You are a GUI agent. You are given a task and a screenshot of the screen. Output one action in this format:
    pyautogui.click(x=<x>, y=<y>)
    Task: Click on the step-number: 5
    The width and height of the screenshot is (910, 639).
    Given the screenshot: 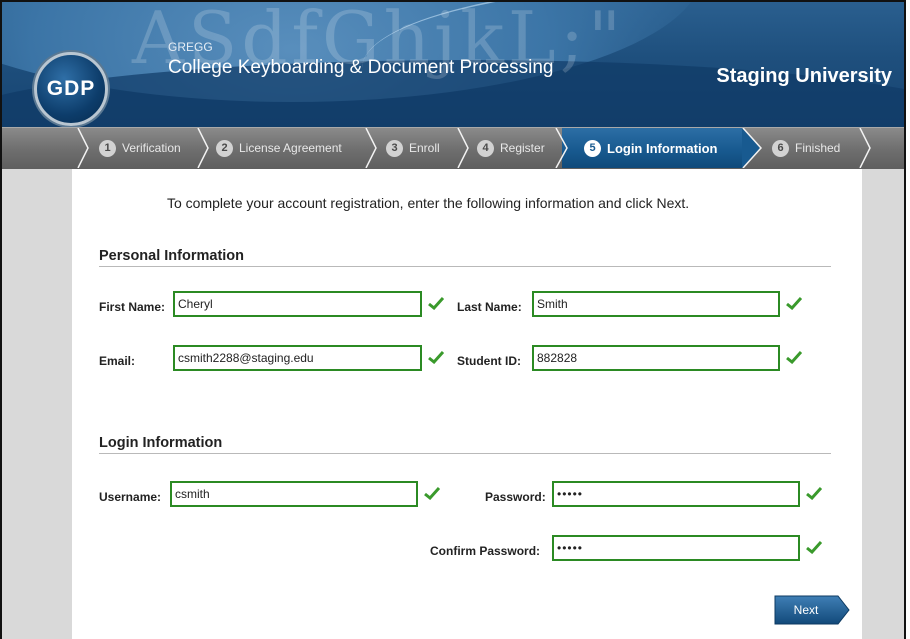 What is the action you would take?
    pyautogui.click(x=592, y=148)
    